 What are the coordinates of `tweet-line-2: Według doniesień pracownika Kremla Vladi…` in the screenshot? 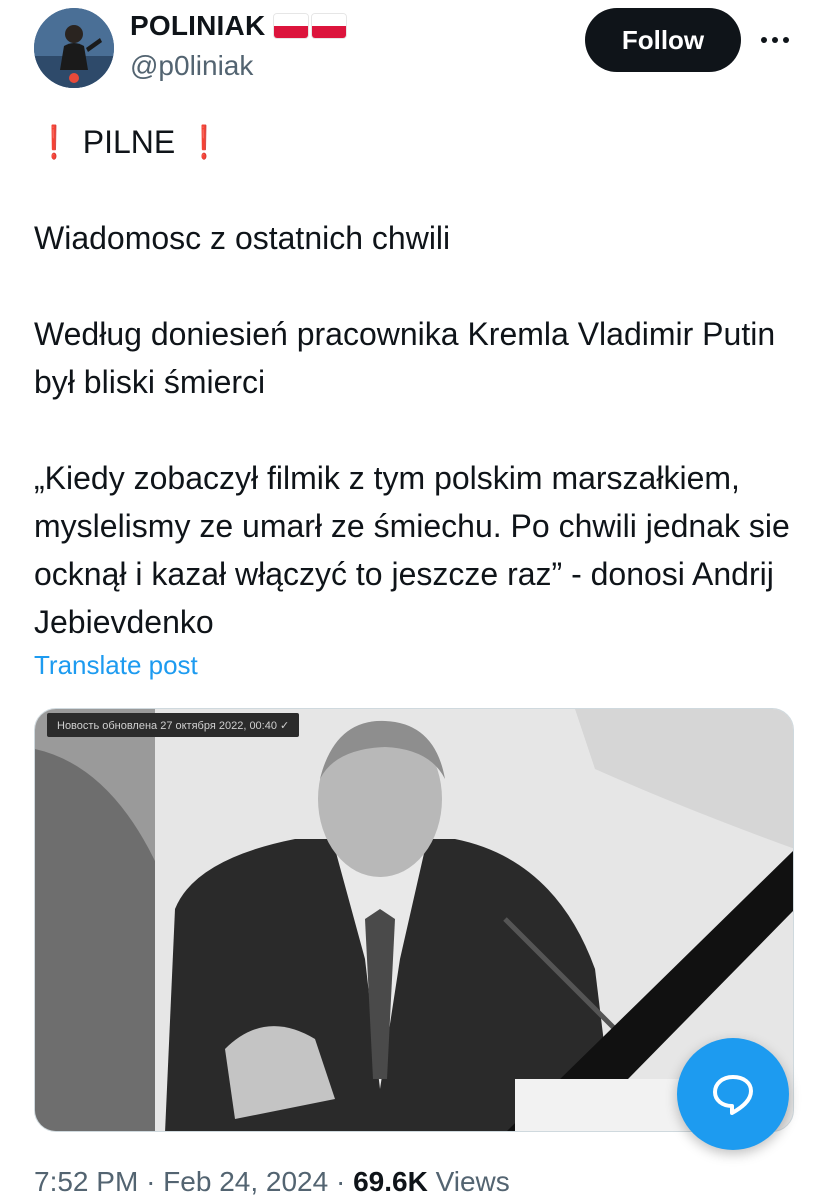 It's located at (405, 358).